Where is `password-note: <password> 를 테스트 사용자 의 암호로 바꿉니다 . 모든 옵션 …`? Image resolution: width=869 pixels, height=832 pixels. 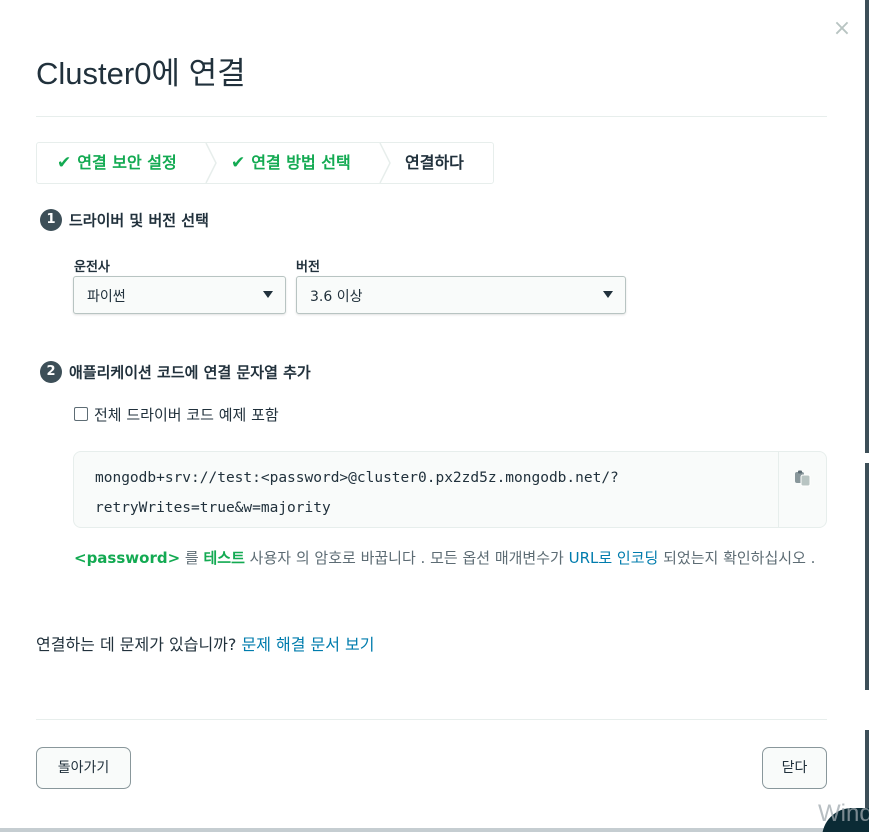 password-note: <password> 를 테스트 사용자 의 암호로 바꿉니다 . 모든 옵션 … is located at coordinates (445, 558).